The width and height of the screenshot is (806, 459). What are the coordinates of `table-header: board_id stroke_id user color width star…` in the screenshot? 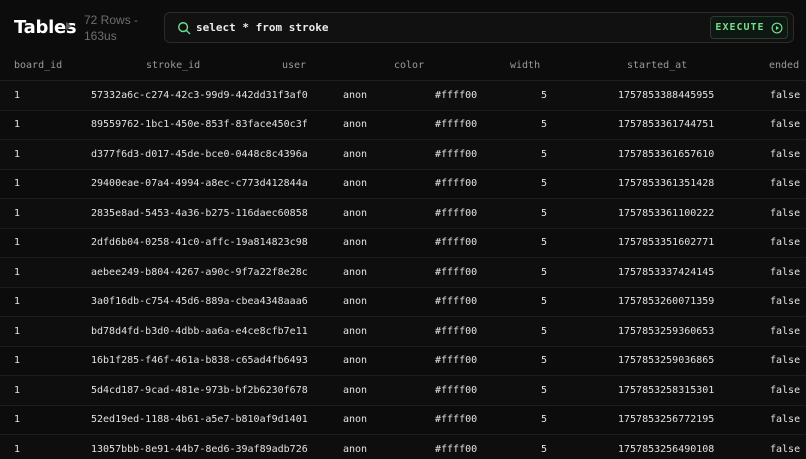 It's located at (403, 65).